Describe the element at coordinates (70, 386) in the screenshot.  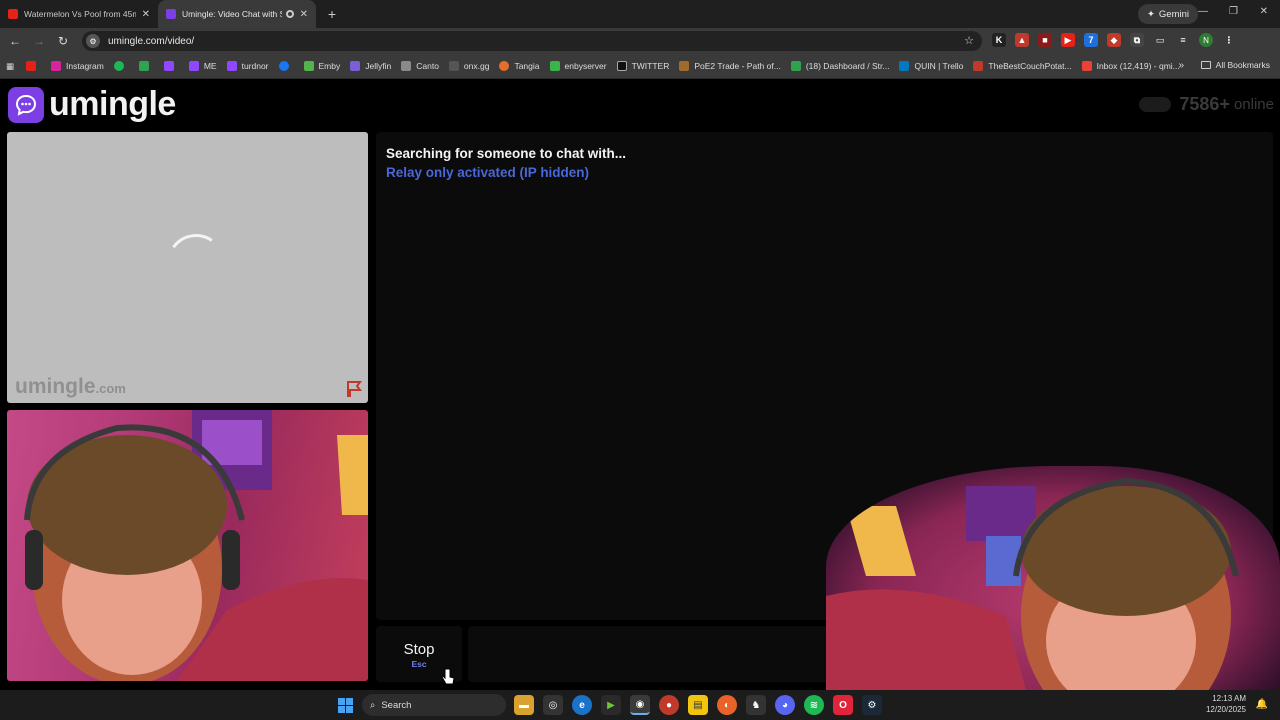
I see `video-watermark: umingle.com` at that location.